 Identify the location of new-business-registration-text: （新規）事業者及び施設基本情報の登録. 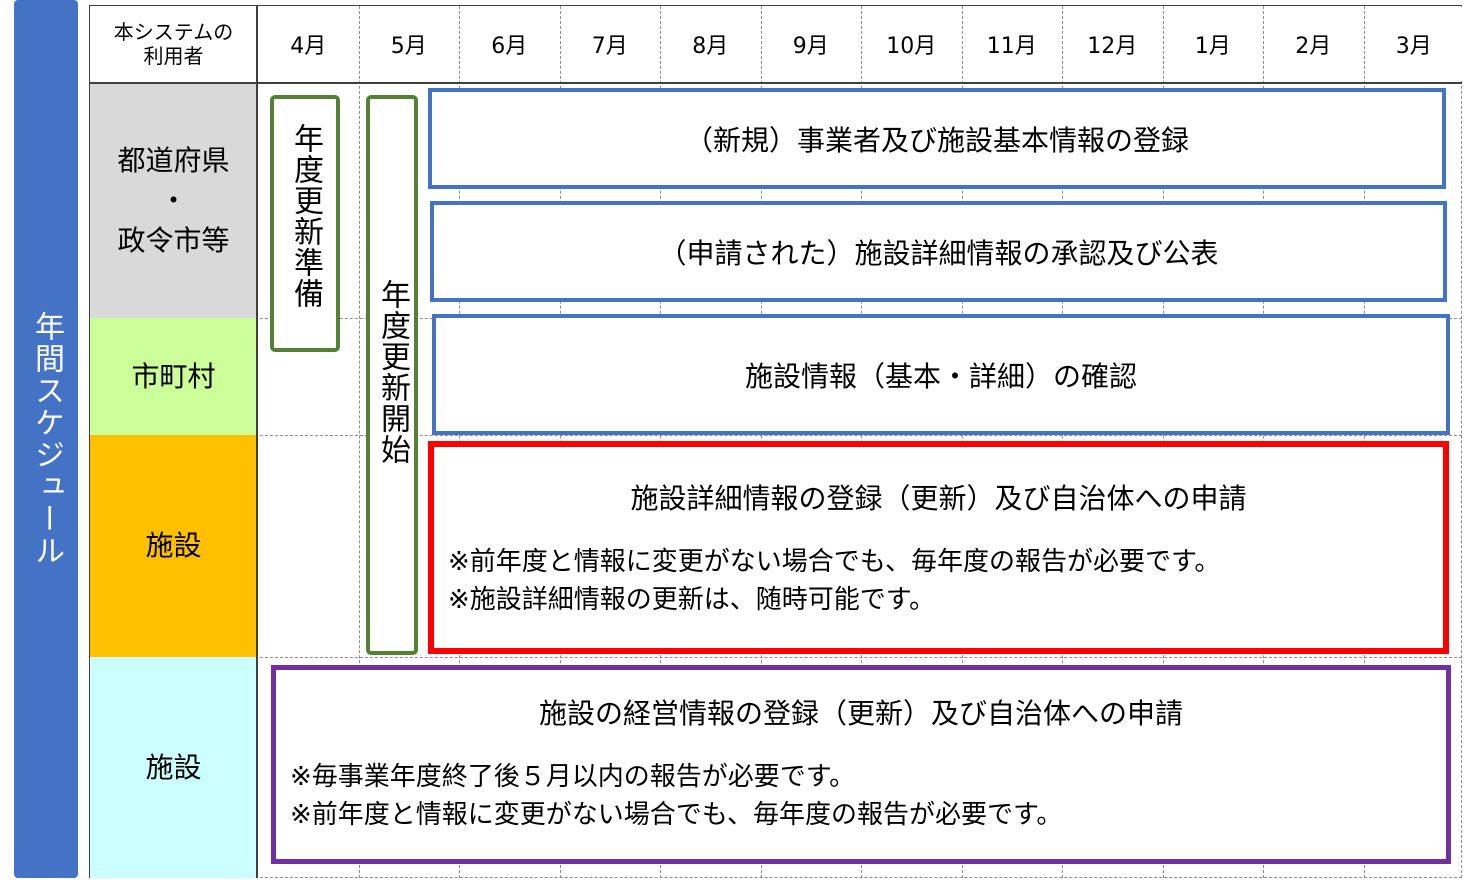
(936, 140).